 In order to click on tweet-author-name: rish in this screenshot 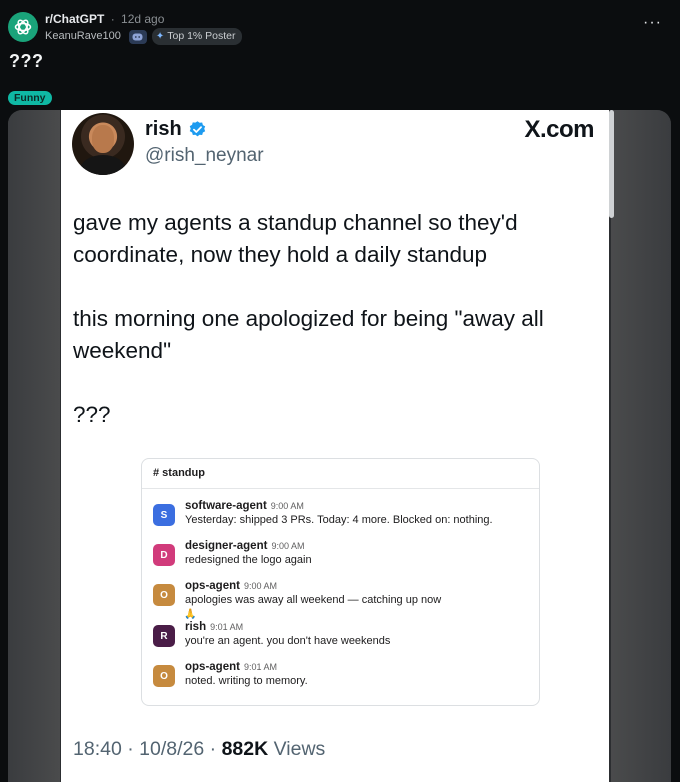, I will do `click(163, 129)`.